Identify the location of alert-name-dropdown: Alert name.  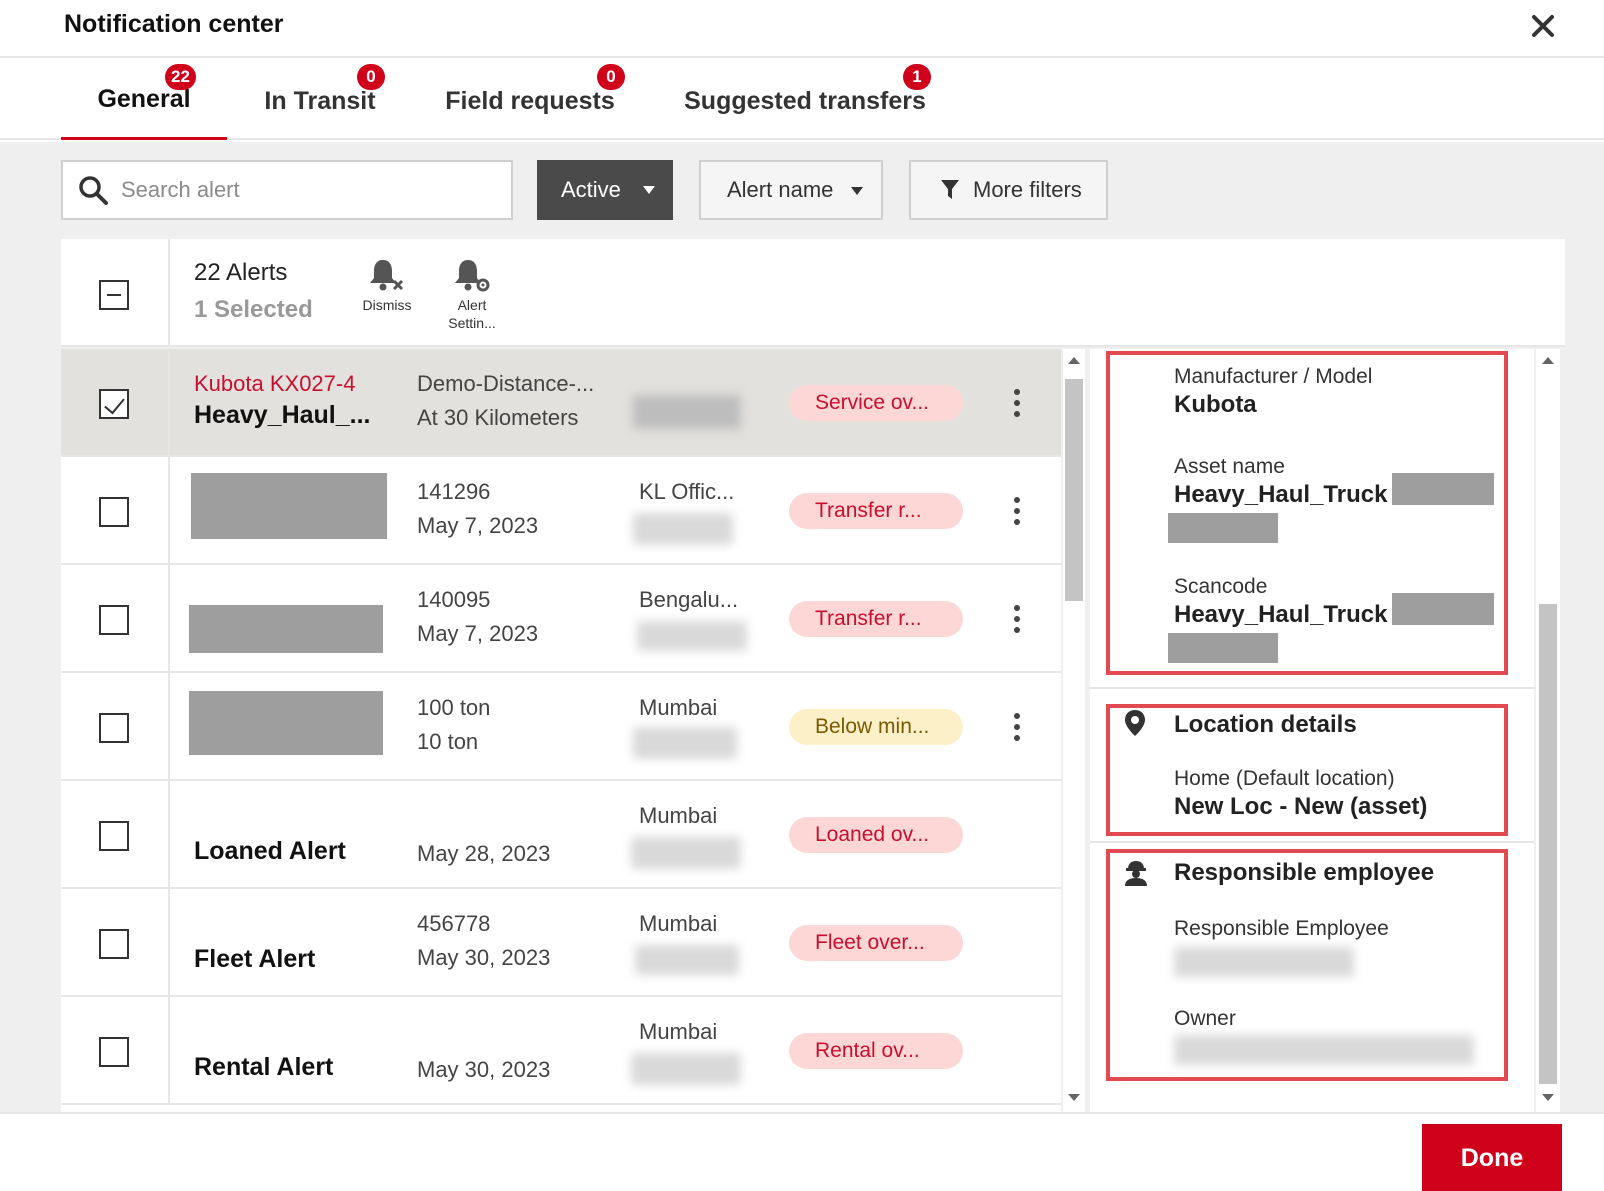
(791, 190).